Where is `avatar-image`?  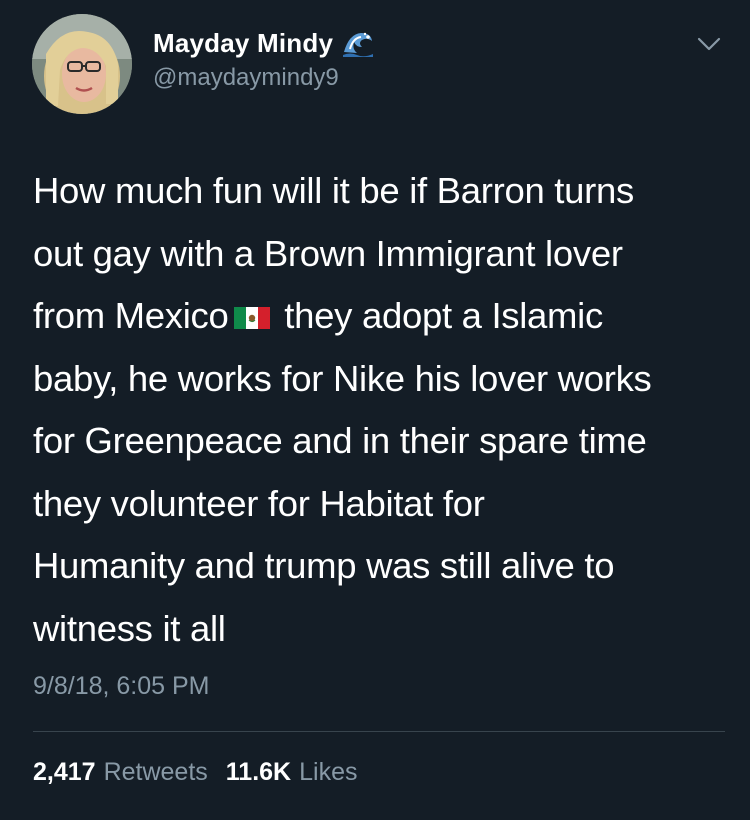 avatar-image is located at coordinates (82, 64).